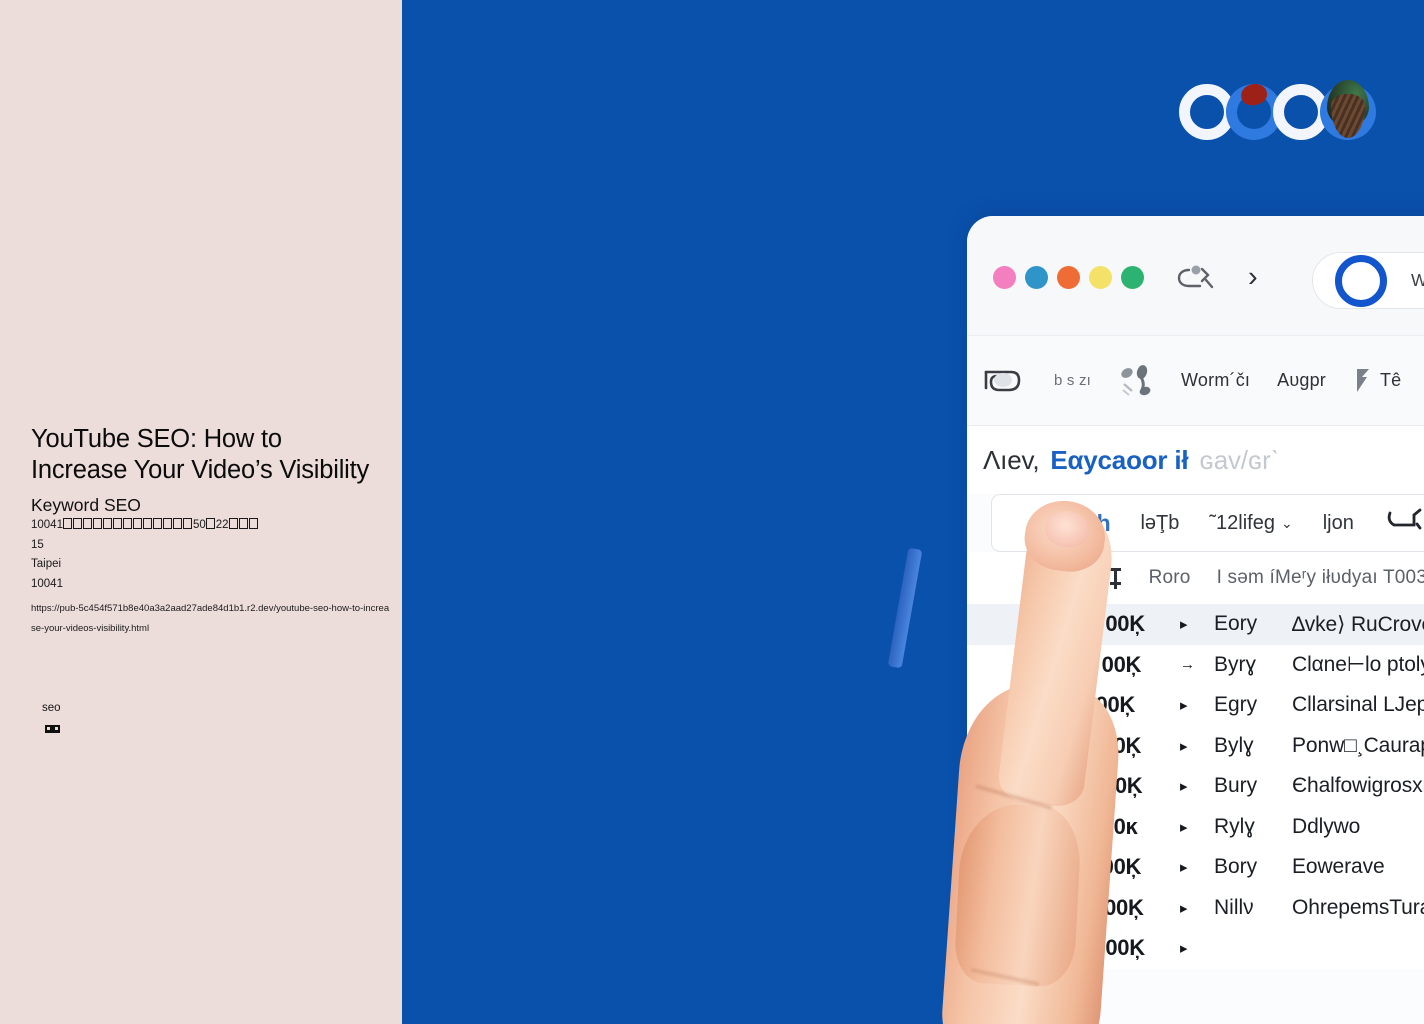 The width and height of the screenshot is (1424, 1024). Describe the element at coordinates (1377, 381) in the screenshot. I see `toolbar-item-te: Tê` at that location.